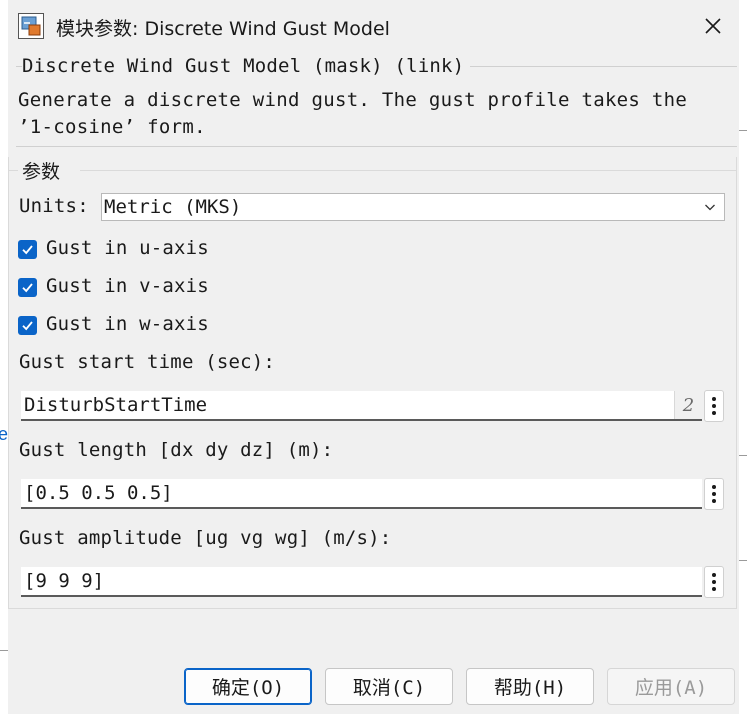 This screenshot has width=747, height=714. I want to click on units-dropdown: Metric (MKS), so click(413, 207).